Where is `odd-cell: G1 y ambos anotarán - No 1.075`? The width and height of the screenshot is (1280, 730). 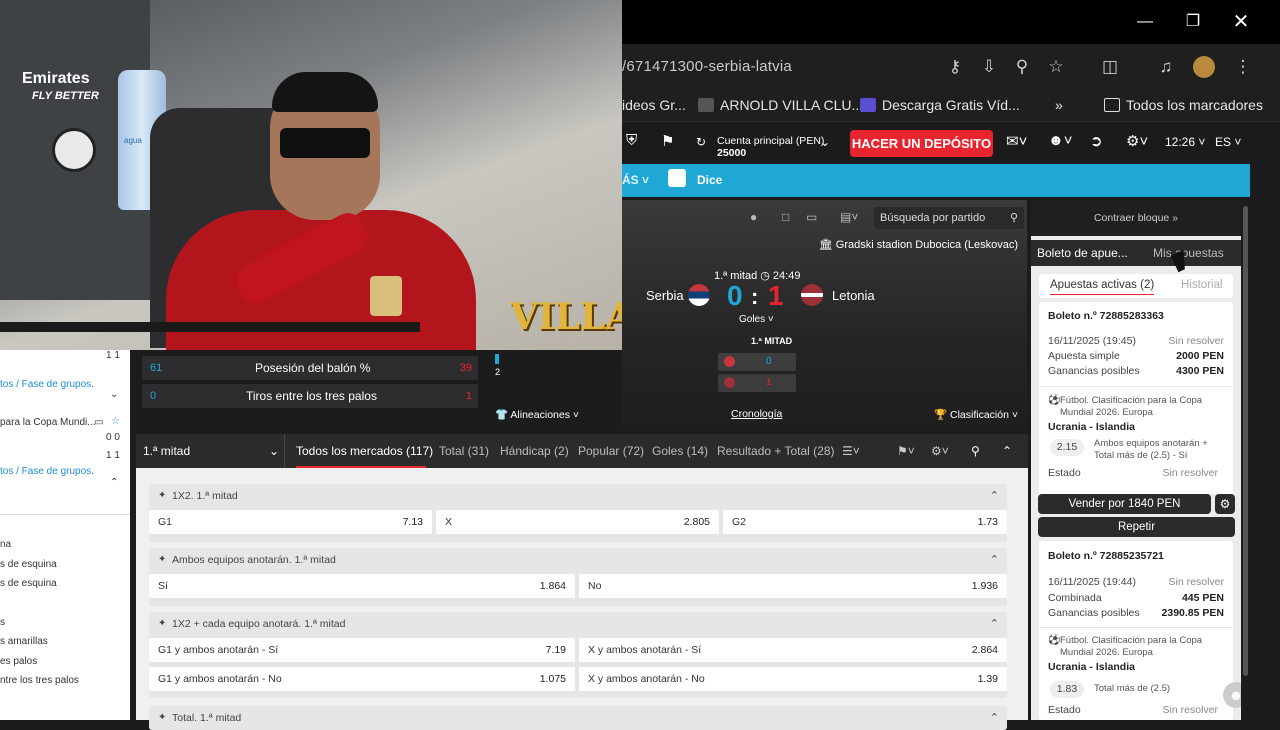 odd-cell: G1 y ambos anotarán - No 1.075 is located at coordinates (362, 679).